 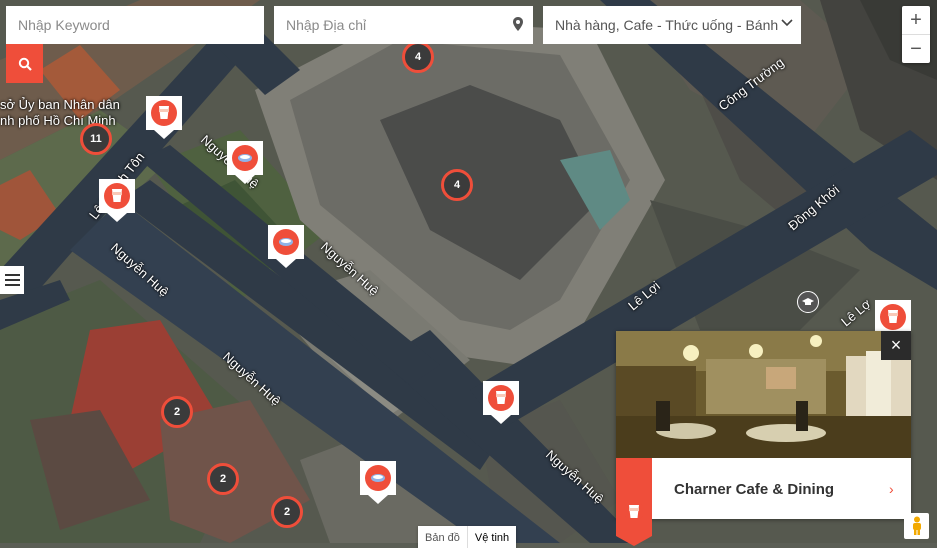 What do you see at coordinates (808, 302) in the screenshot?
I see `school-icon` at bounding box center [808, 302].